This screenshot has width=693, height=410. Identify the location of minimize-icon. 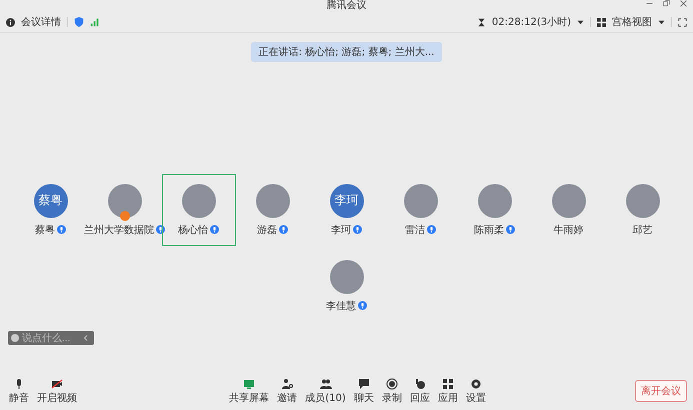
(649, 3).